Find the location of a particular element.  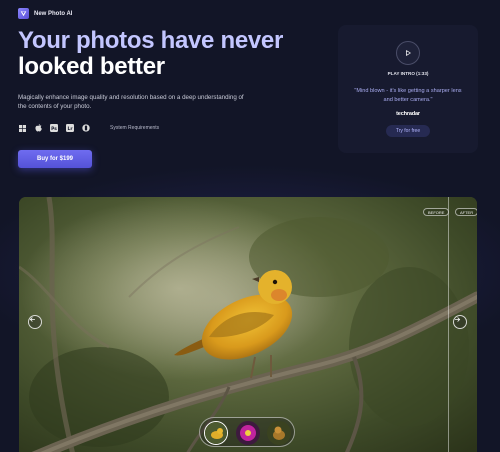

lightroom-icon: Lr is located at coordinates (70, 128).